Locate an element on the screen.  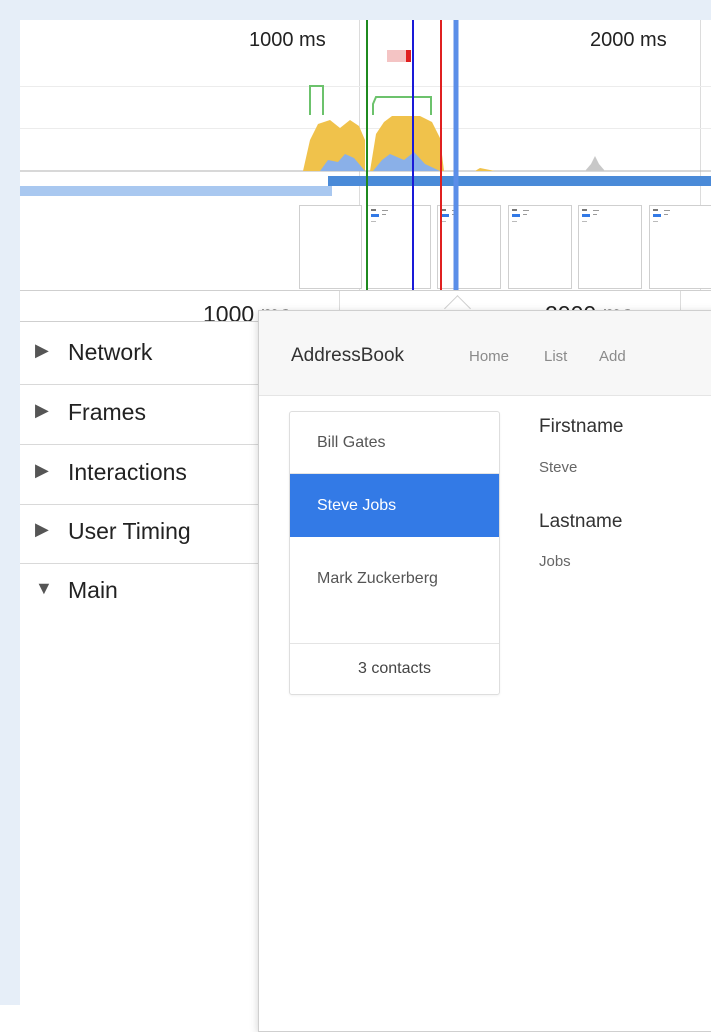
contact-count: 3 contacts is located at coordinates (394, 668).